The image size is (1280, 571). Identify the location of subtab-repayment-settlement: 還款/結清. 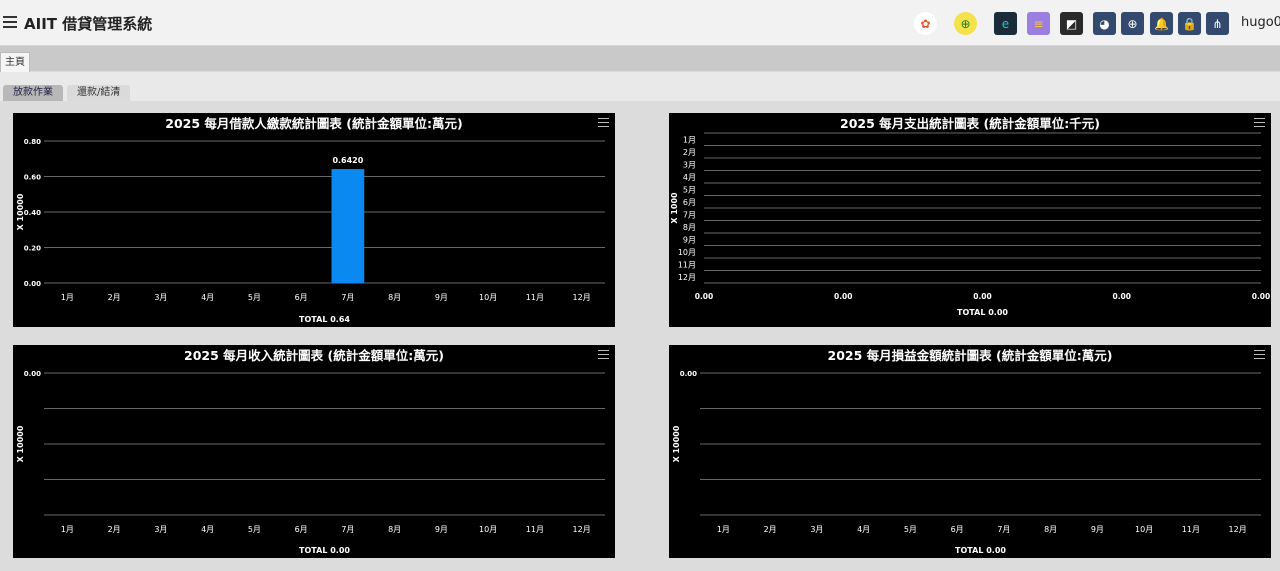
(99, 93).